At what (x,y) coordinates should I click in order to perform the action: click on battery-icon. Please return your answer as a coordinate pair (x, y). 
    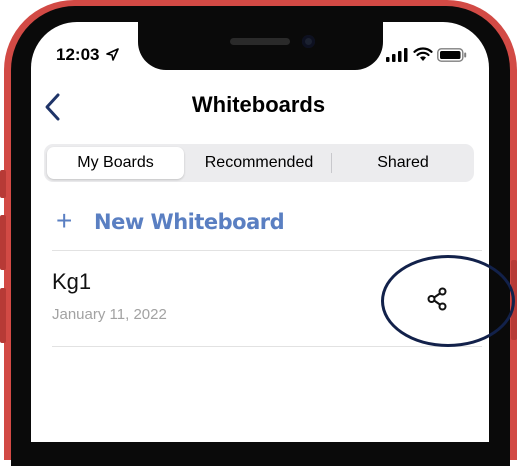
    Looking at the image, I should click on (452, 55).